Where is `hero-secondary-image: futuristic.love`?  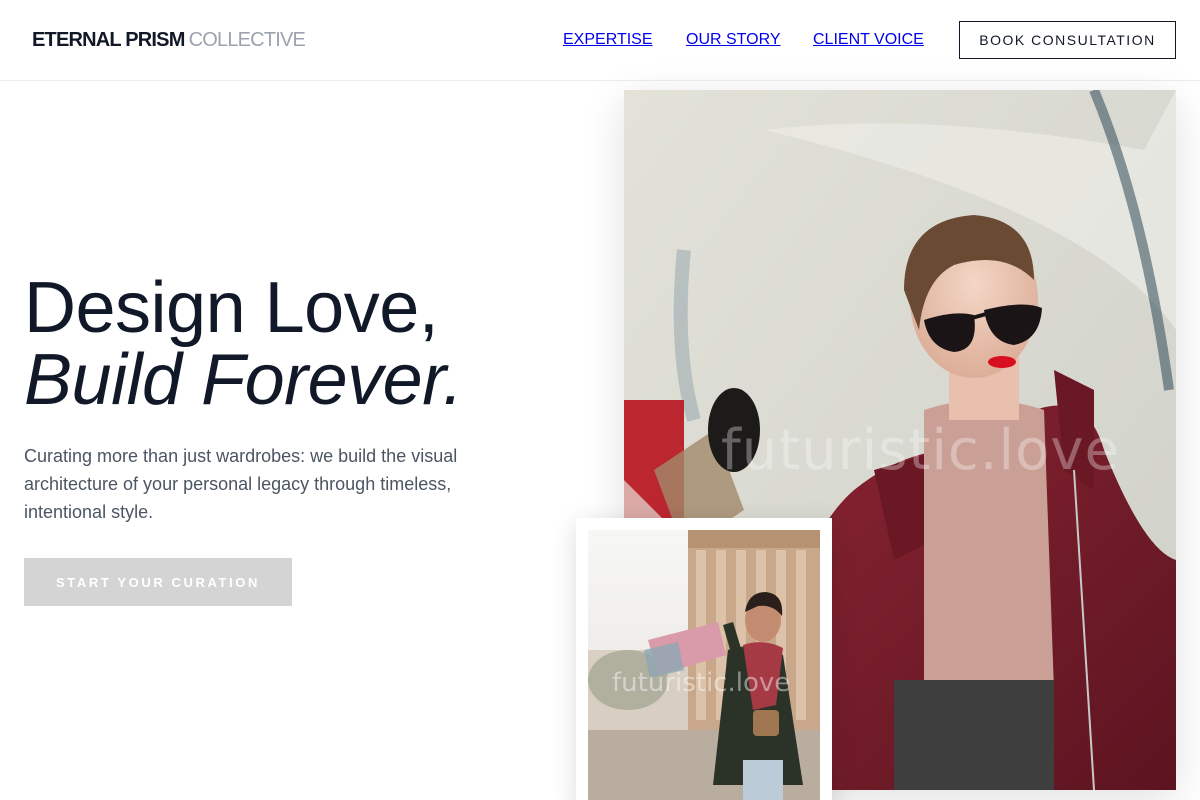
hero-secondary-image: futuristic.love is located at coordinates (704, 665).